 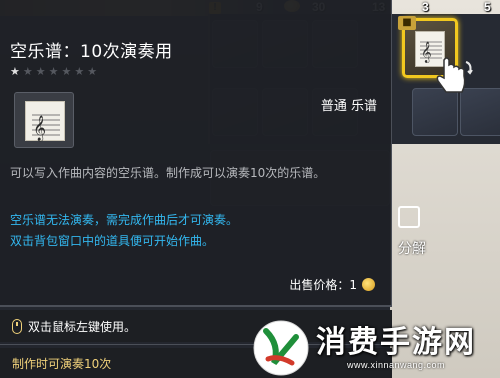 What do you see at coordinates (396, 365) in the screenshot?
I see `watermark-url: www.xinnanwang.com` at bounding box center [396, 365].